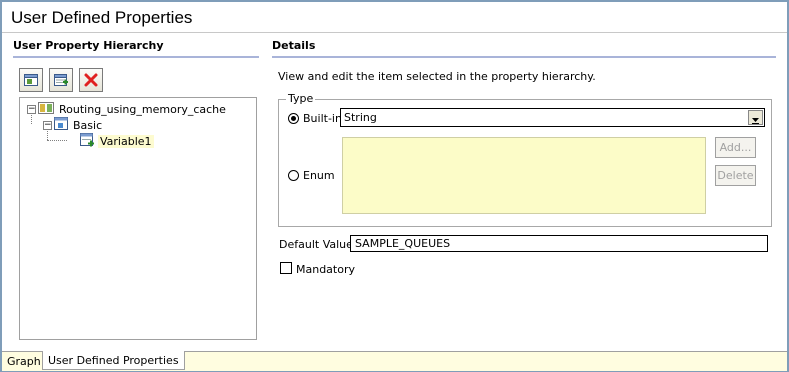 Image resolution: width=789 pixels, height=372 pixels. I want to click on mandatory-checkbox, so click(286, 268).